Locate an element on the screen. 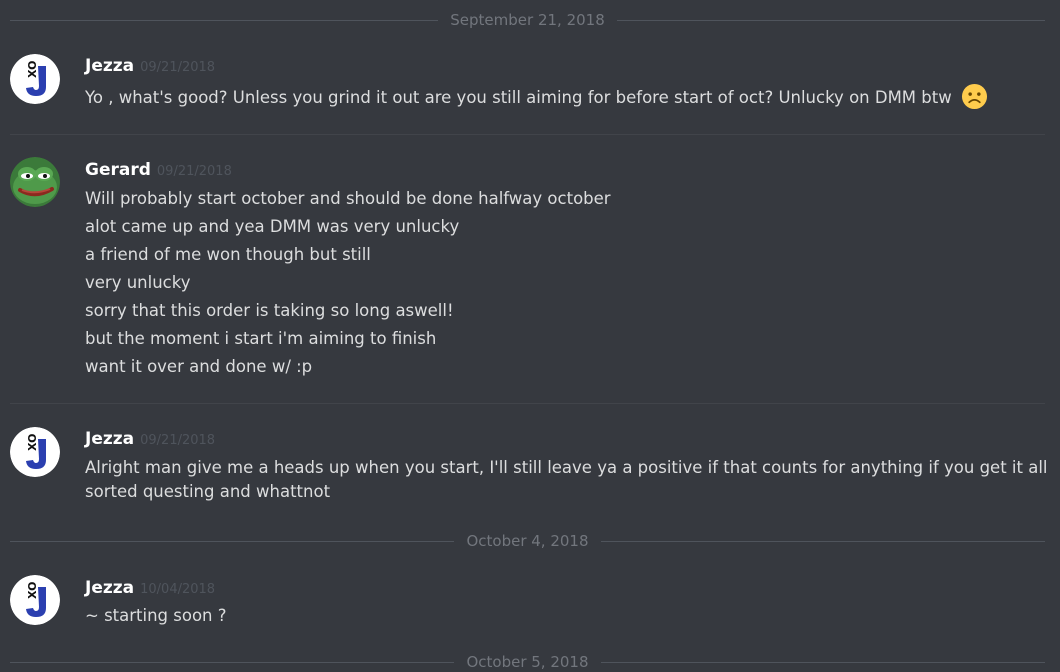  date-divider: October 5, 2018 is located at coordinates (527, 662).